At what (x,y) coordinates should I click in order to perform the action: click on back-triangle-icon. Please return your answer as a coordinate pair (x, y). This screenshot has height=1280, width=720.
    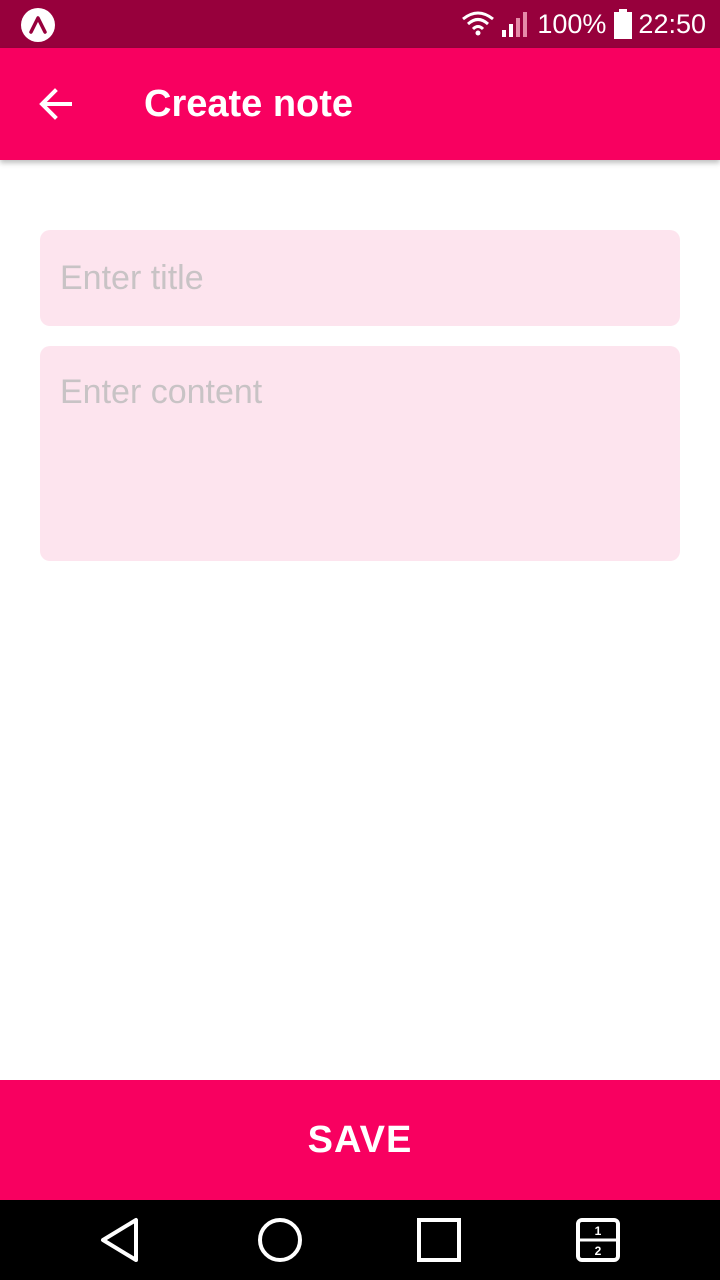
    Looking at the image, I should click on (119, 1240).